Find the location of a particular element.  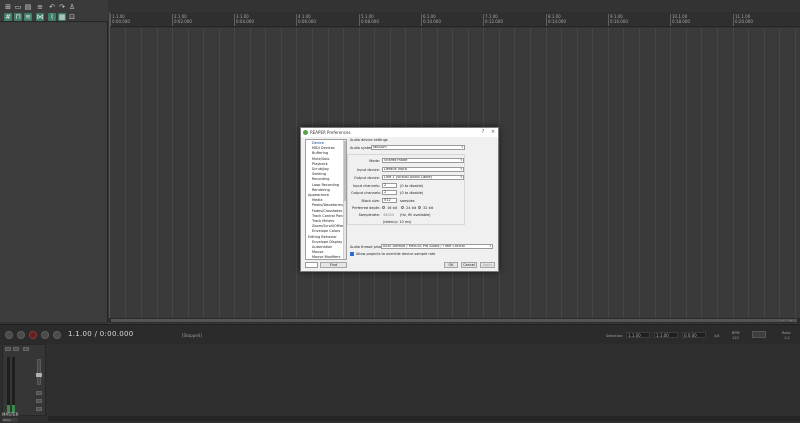

depth-24-label: 24 bit is located at coordinates (411, 208).